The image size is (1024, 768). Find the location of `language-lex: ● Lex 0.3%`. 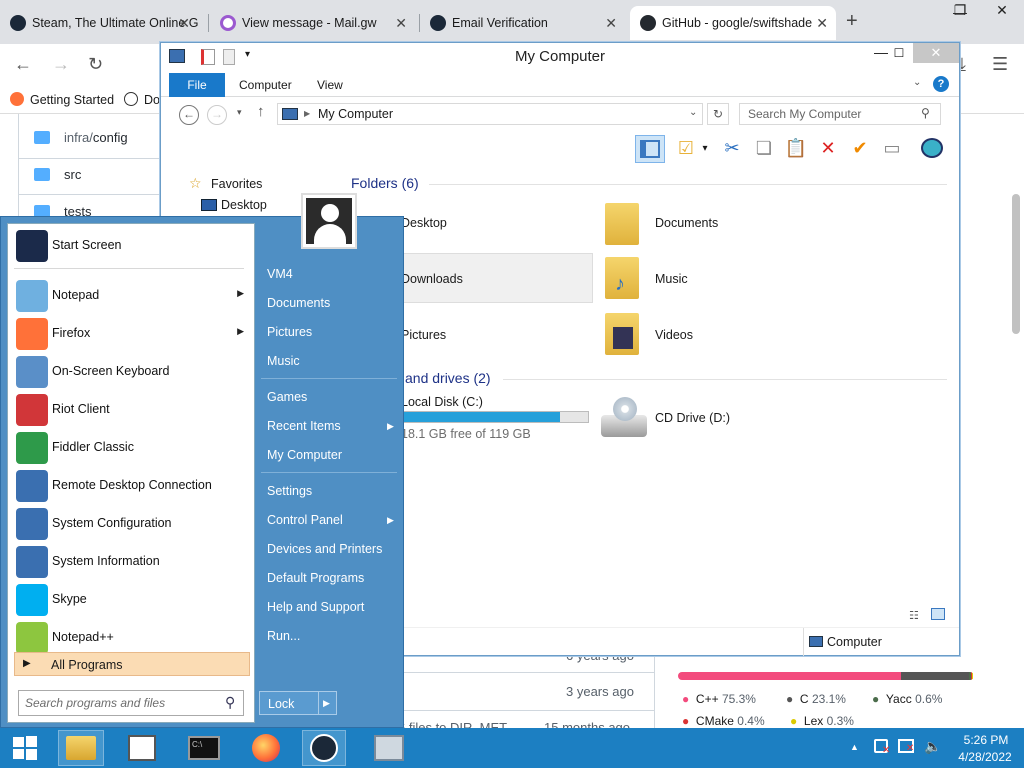

language-lex: ● Lex 0.3% is located at coordinates (822, 721).